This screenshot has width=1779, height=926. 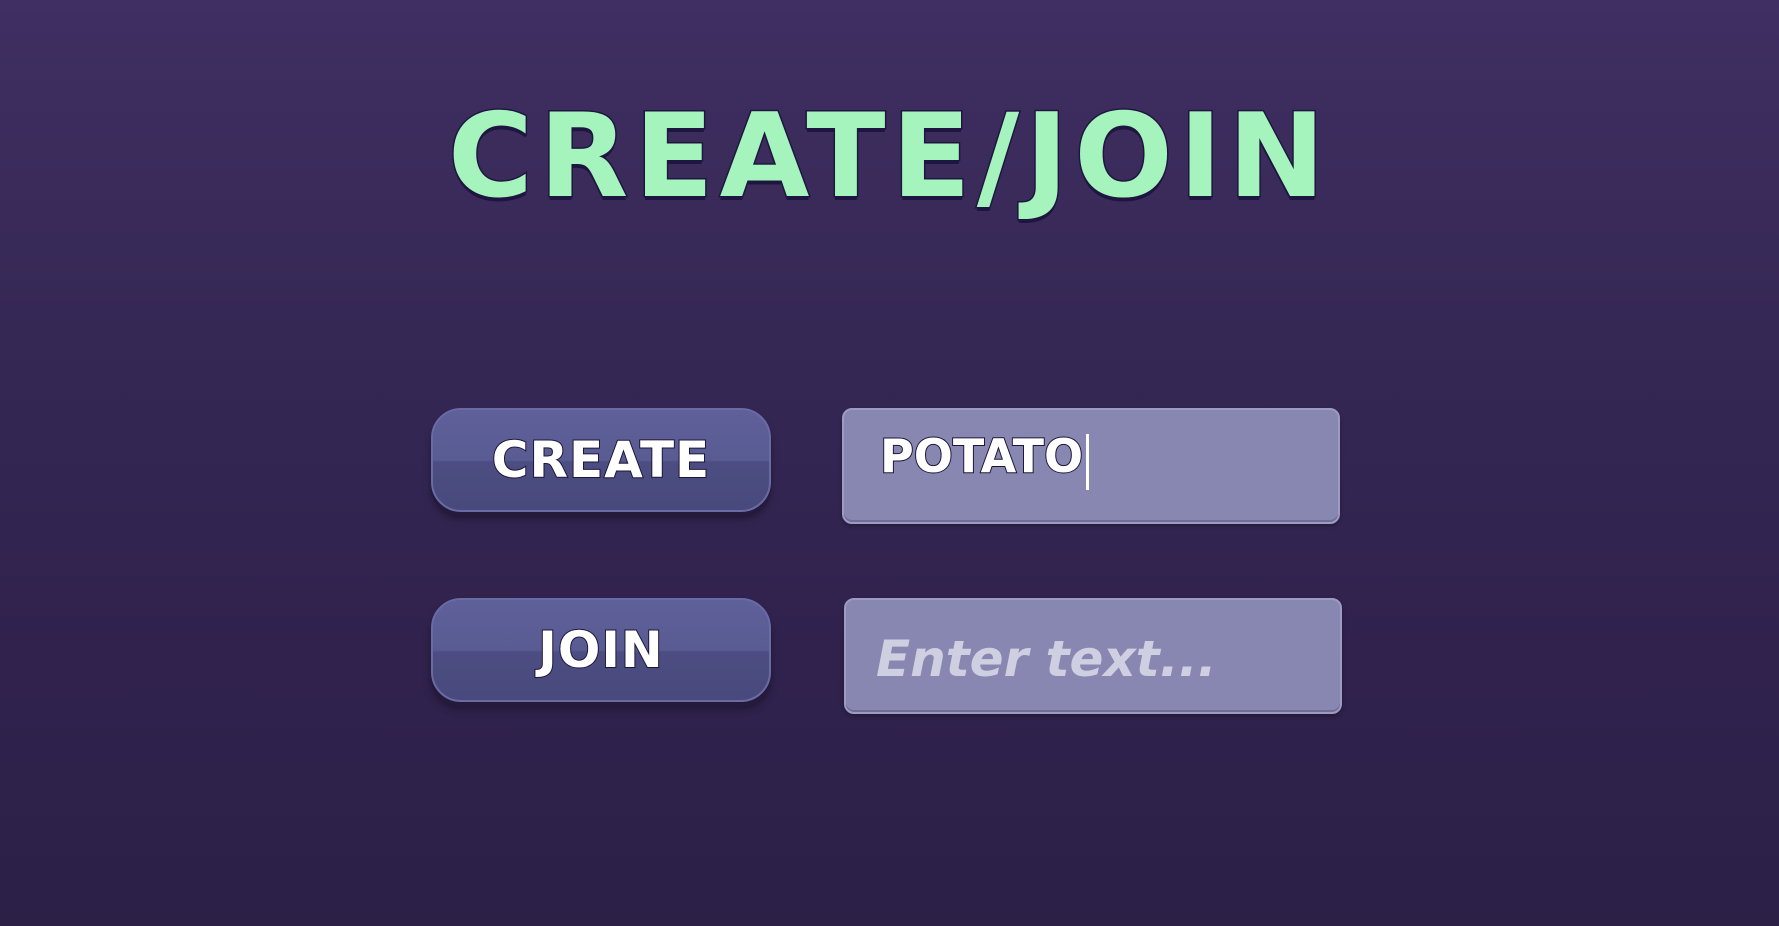 What do you see at coordinates (981, 456) in the screenshot?
I see `room-name-text: POTATO` at bounding box center [981, 456].